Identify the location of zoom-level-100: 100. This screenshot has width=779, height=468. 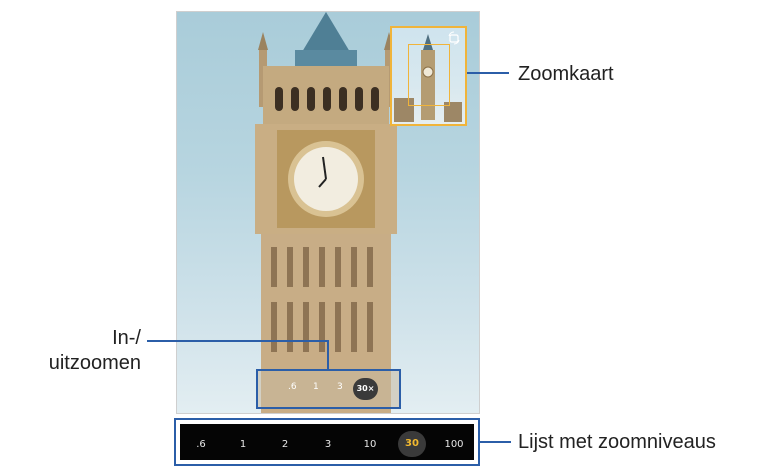
(454, 444).